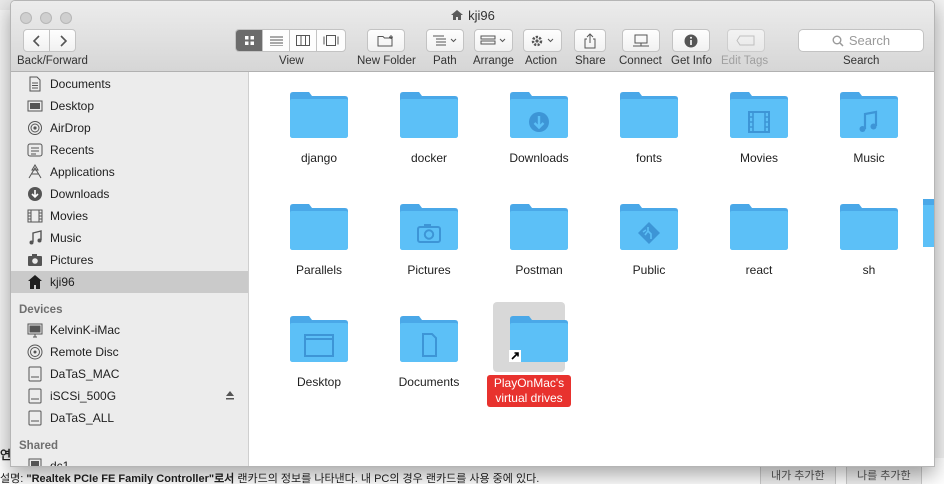  I want to click on sidebar-item-label: KelvinK-iMac, so click(85, 330).